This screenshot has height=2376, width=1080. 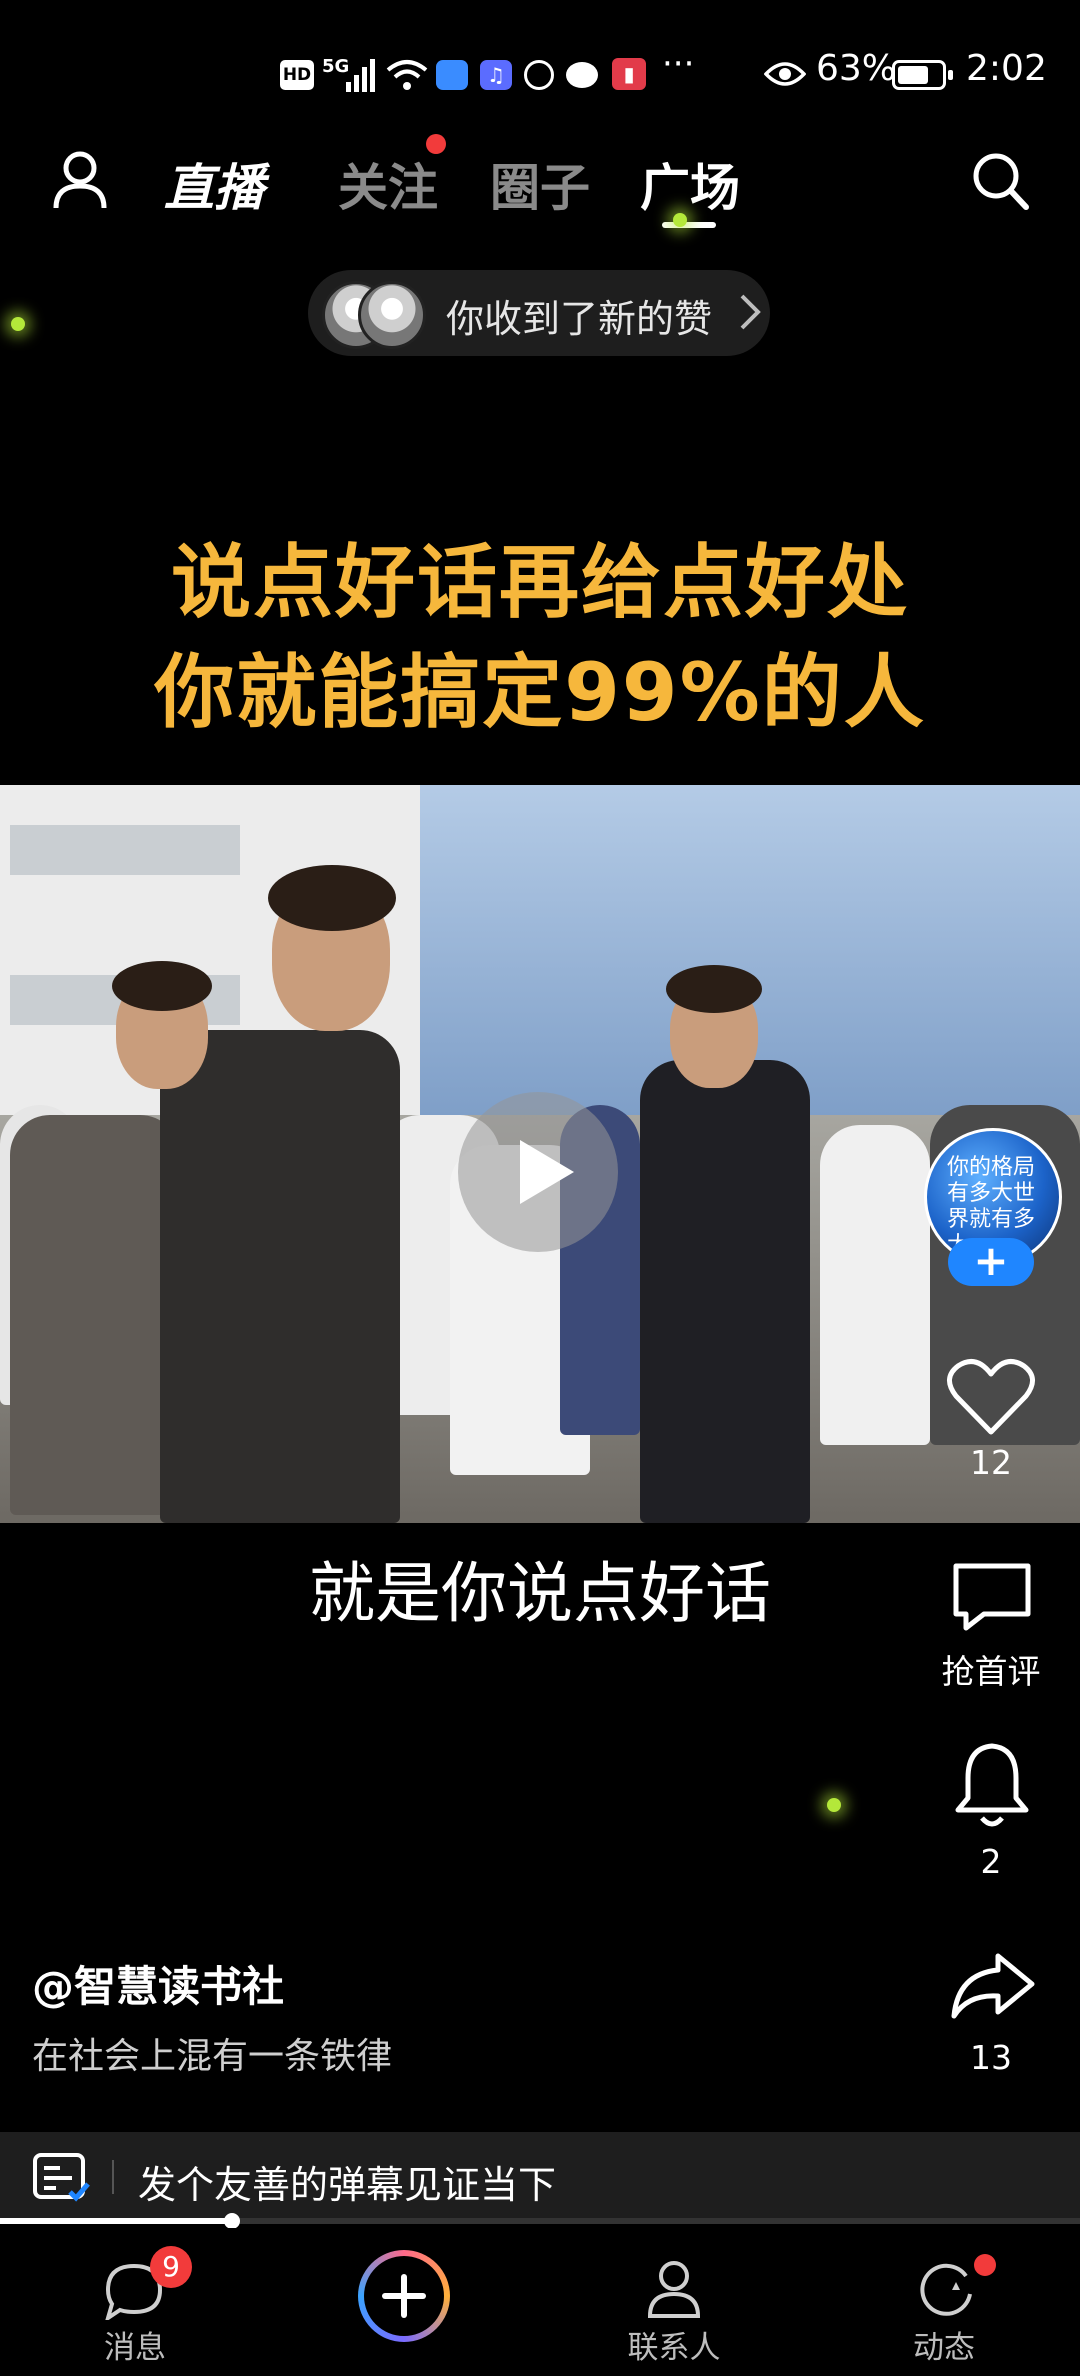 What do you see at coordinates (540, 1593) in the screenshot?
I see `video-subtitle: 就是你说点好话` at bounding box center [540, 1593].